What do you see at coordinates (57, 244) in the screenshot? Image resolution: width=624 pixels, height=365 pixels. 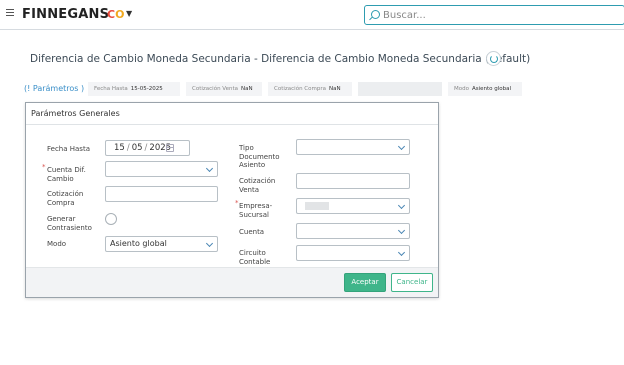 I see `modo-label: Modo` at bounding box center [57, 244].